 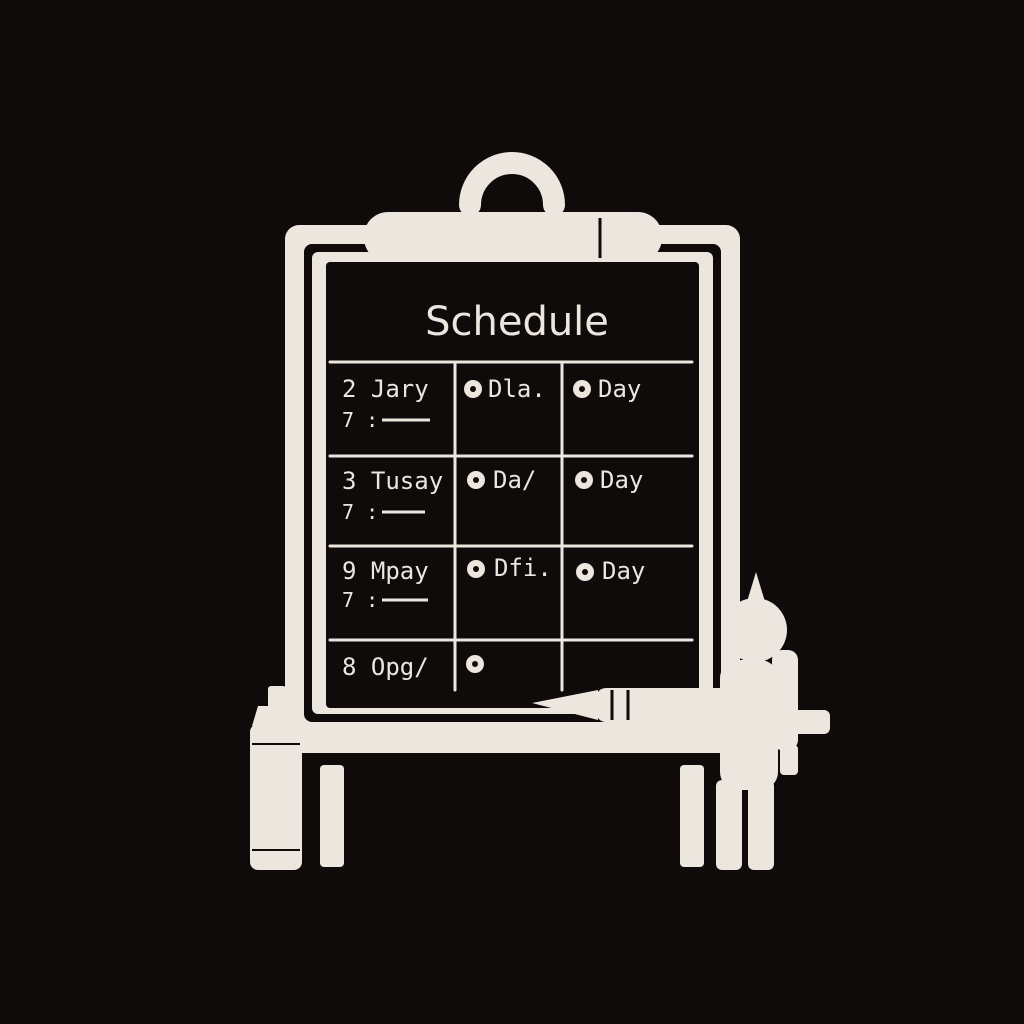 I want to click on row-1-cell-1: Dla., so click(x=517, y=389).